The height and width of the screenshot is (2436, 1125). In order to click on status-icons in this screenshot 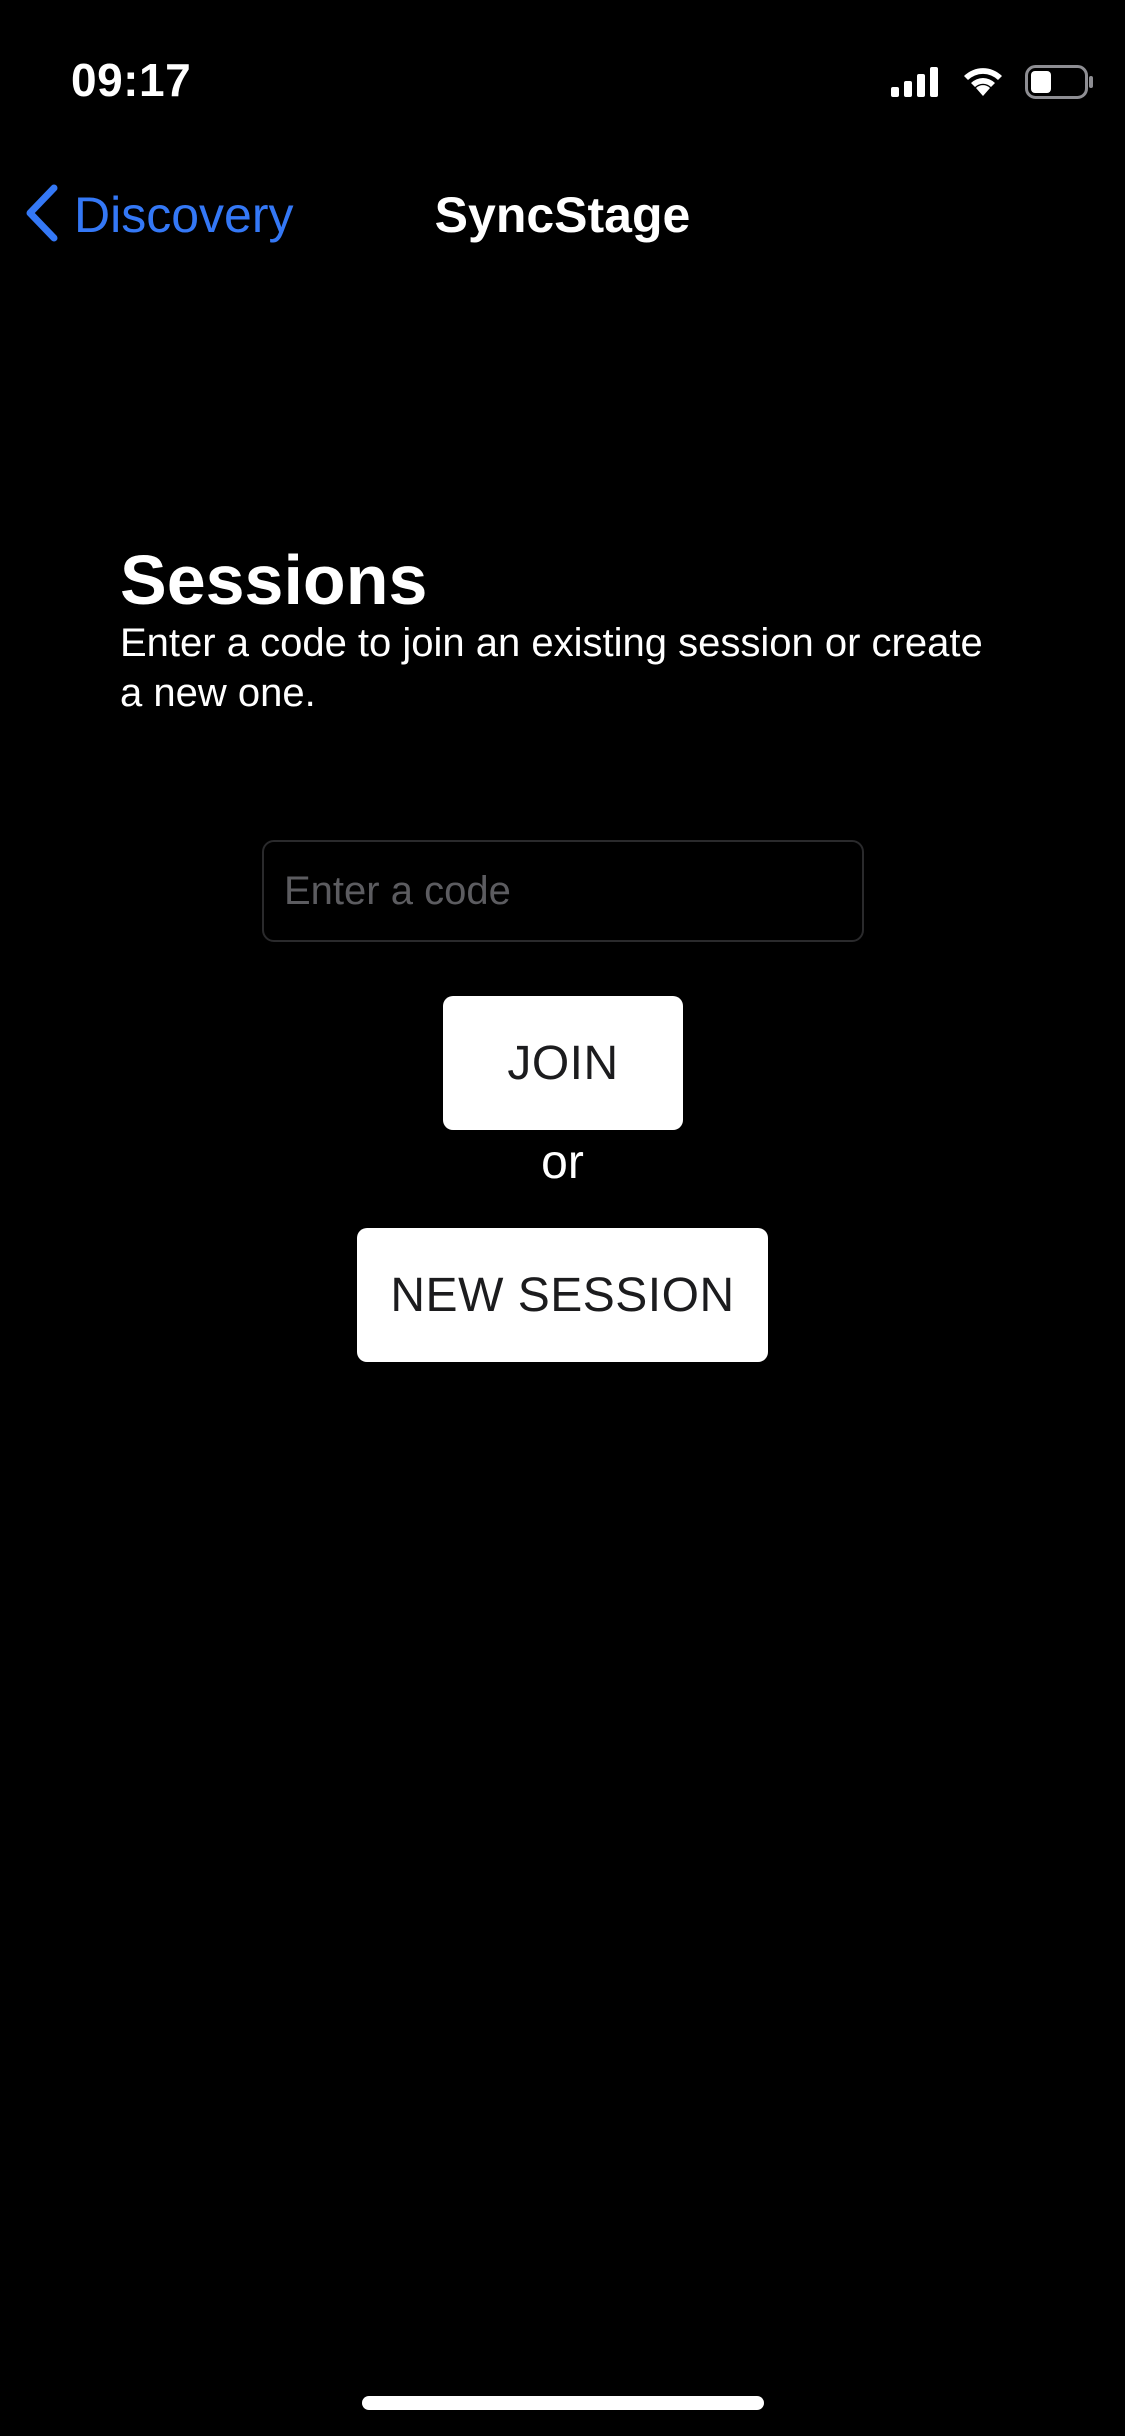, I will do `click(993, 82)`.